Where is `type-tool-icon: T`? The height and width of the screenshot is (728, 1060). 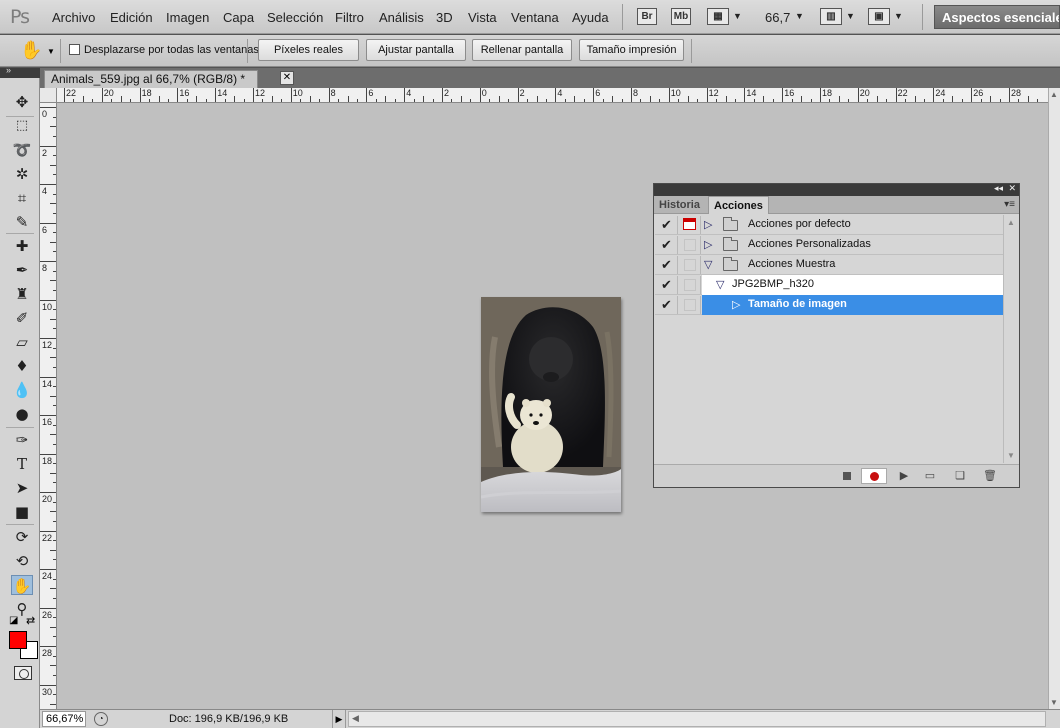 type-tool-icon: T is located at coordinates (22, 464).